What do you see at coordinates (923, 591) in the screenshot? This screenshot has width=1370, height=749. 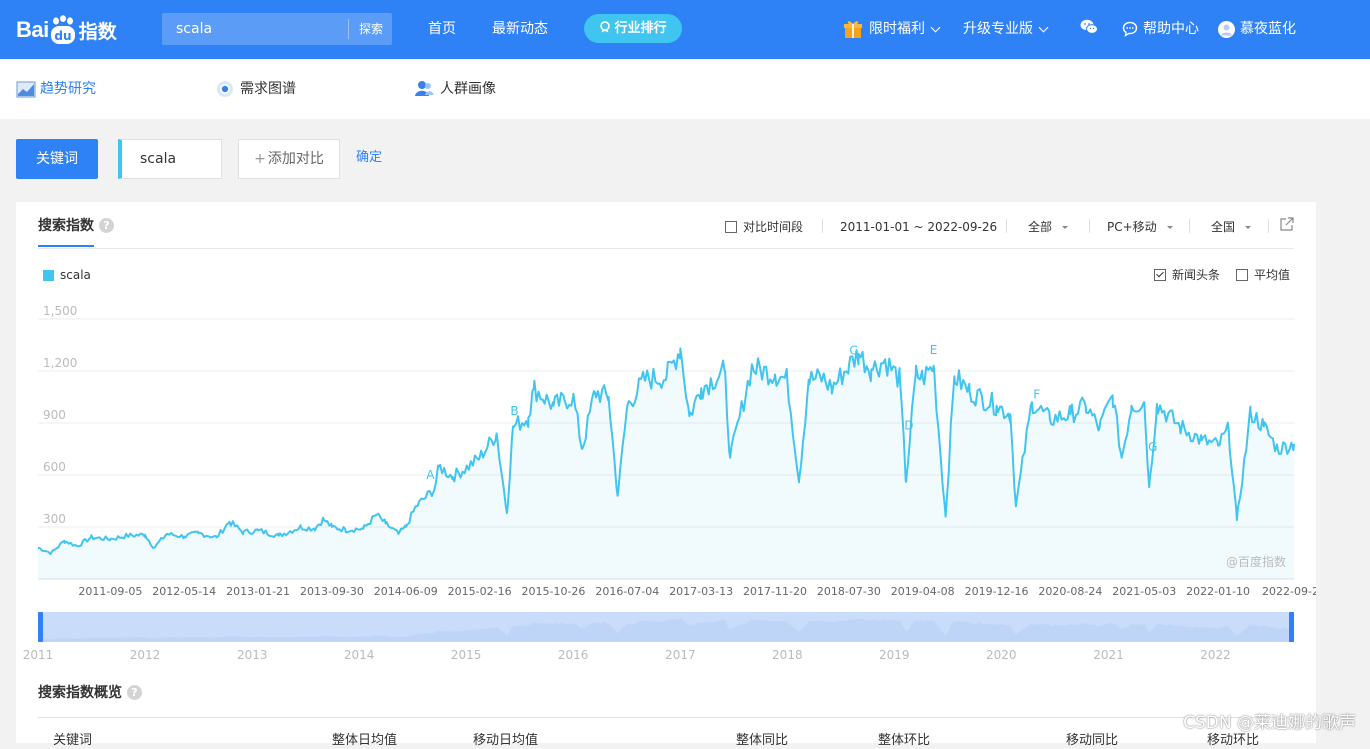 I see `x-tick-label: 2019-04-08` at bounding box center [923, 591].